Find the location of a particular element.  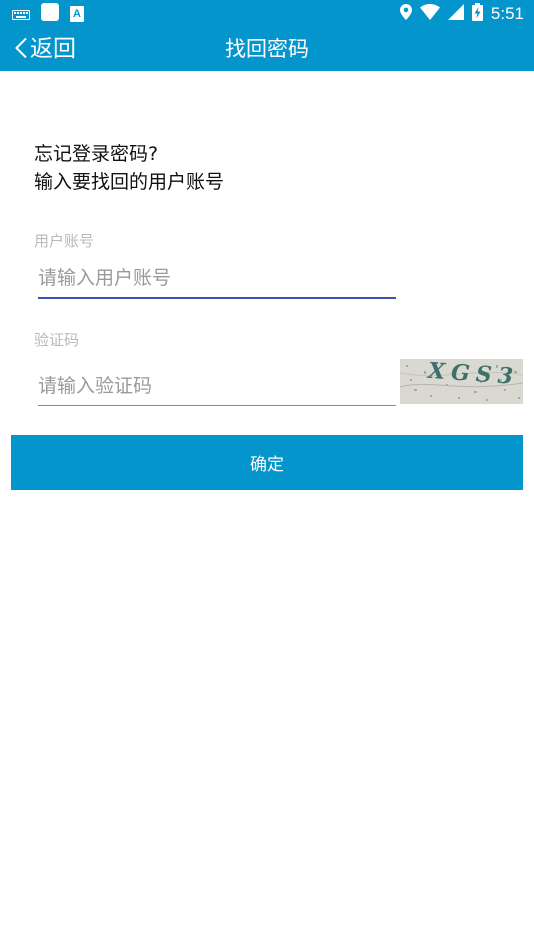

prompt-line-forgot: 忘记登录密码? is located at coordinates (96, 154).